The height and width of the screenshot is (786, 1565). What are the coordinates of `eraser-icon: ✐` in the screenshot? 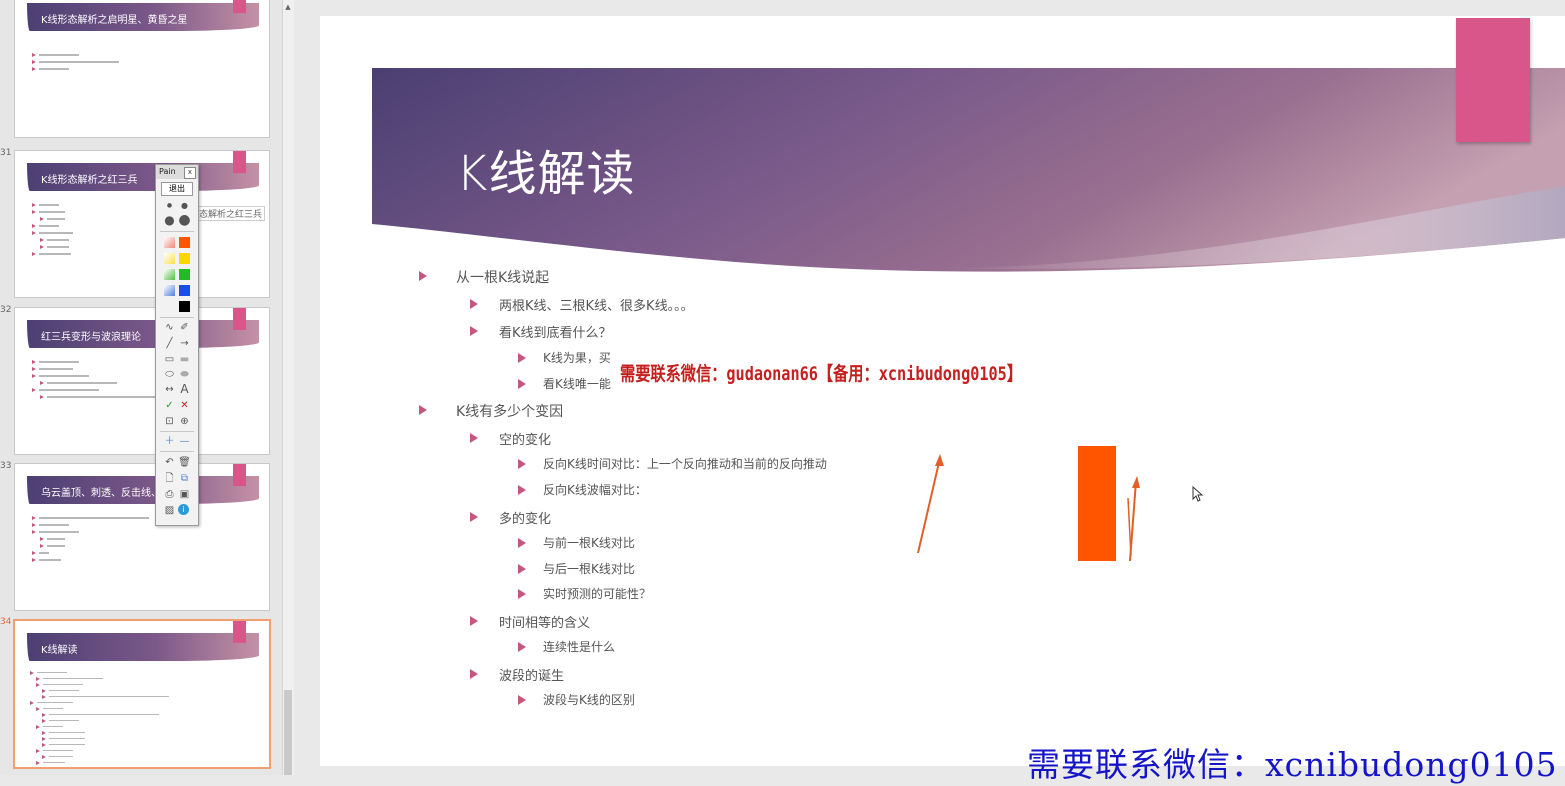 It's located at (184, 327).